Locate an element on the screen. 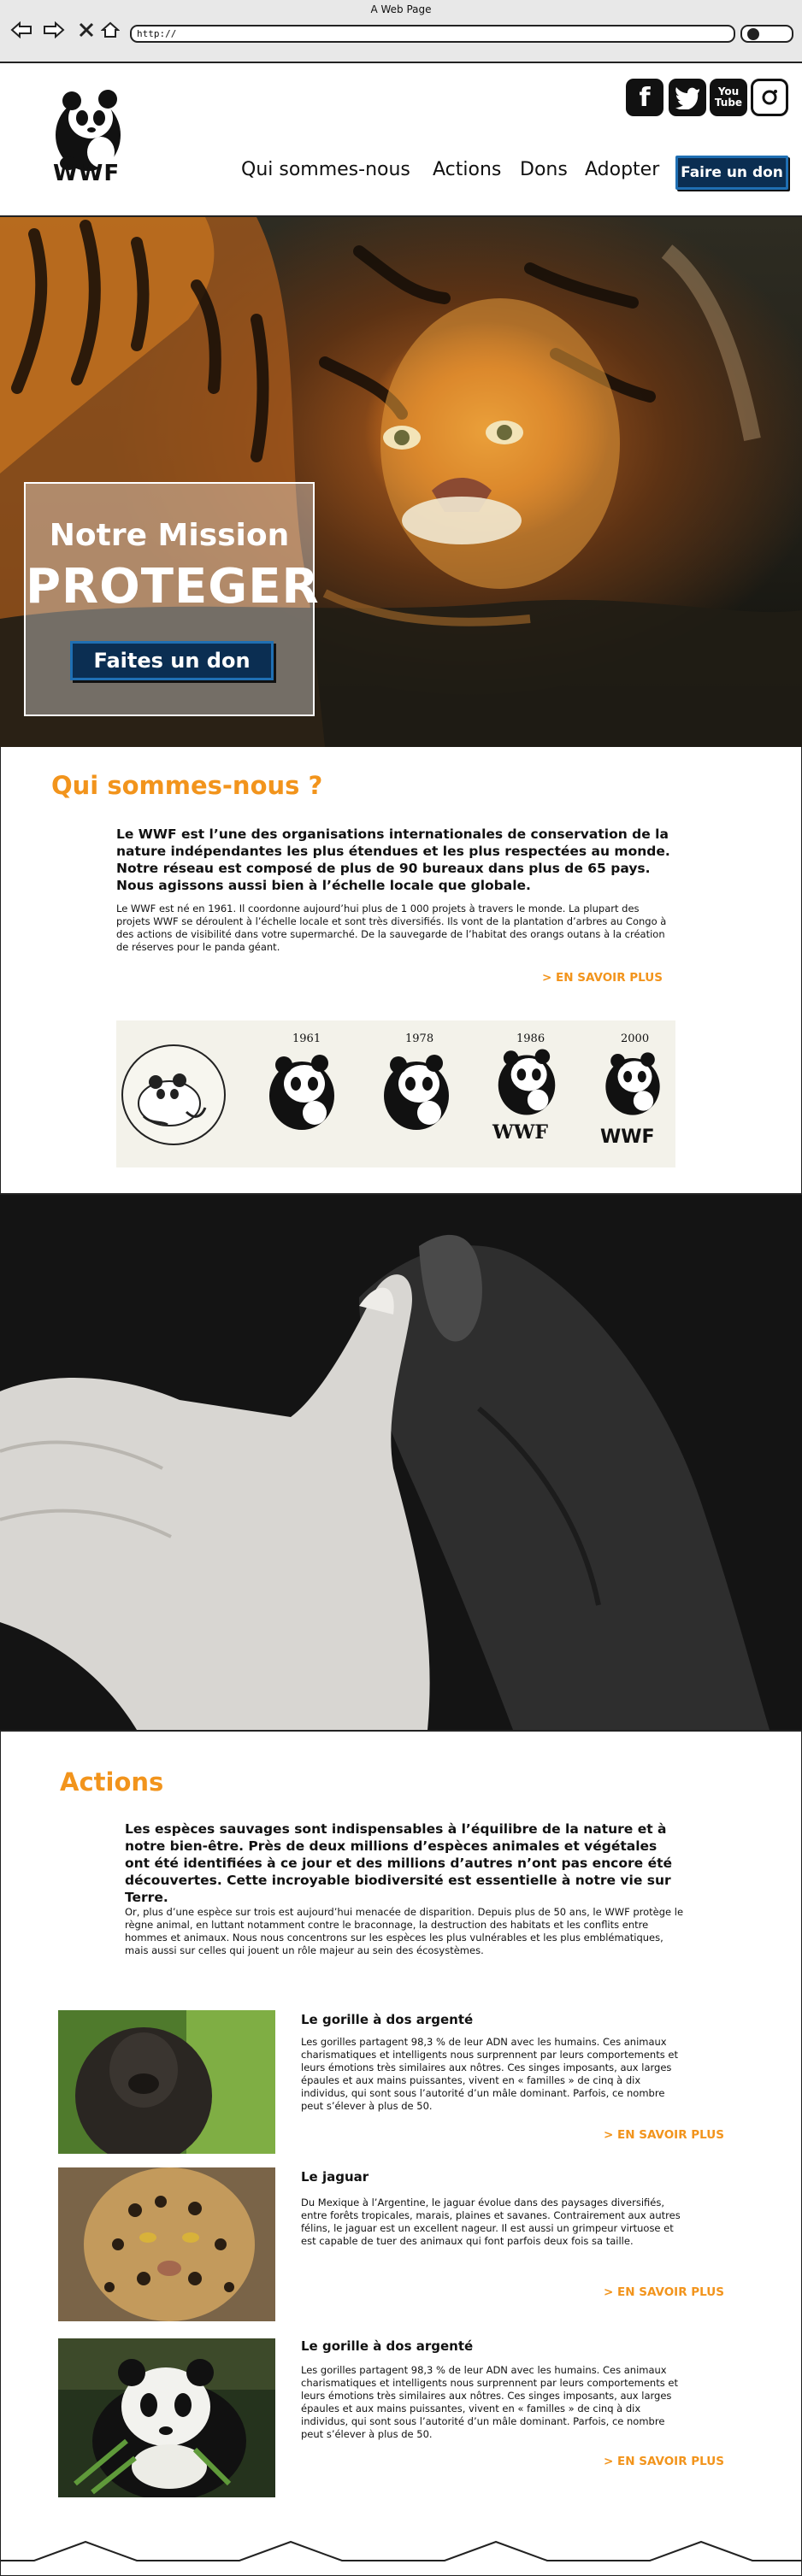 The height and width of the screenshot is (2576, 802). mission-box: Notre Mission PROTEGER Faites un don is located at coordinates (172, 599).